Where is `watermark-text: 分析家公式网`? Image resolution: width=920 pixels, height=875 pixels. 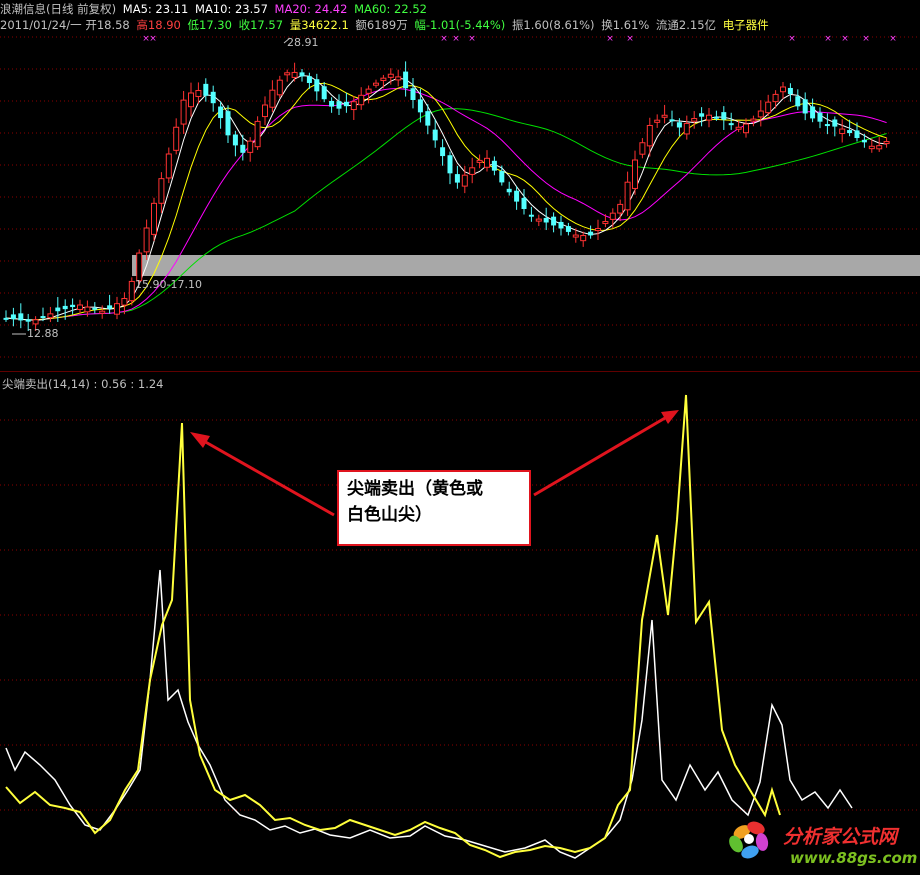 watermark-text: 分析家公式网 is located at coordinates (840, 837).